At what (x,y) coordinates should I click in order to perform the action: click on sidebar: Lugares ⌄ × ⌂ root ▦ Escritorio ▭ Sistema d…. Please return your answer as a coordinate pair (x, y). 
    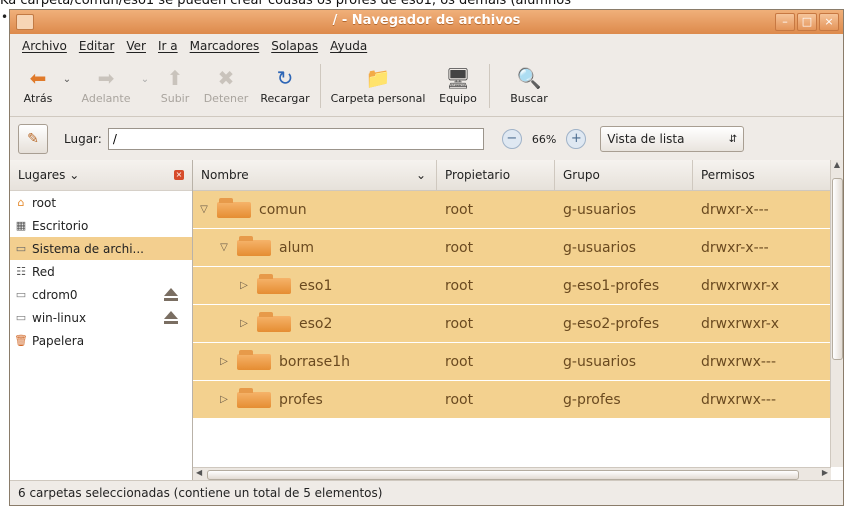
    Looking at the image, I should click on (101, 320).